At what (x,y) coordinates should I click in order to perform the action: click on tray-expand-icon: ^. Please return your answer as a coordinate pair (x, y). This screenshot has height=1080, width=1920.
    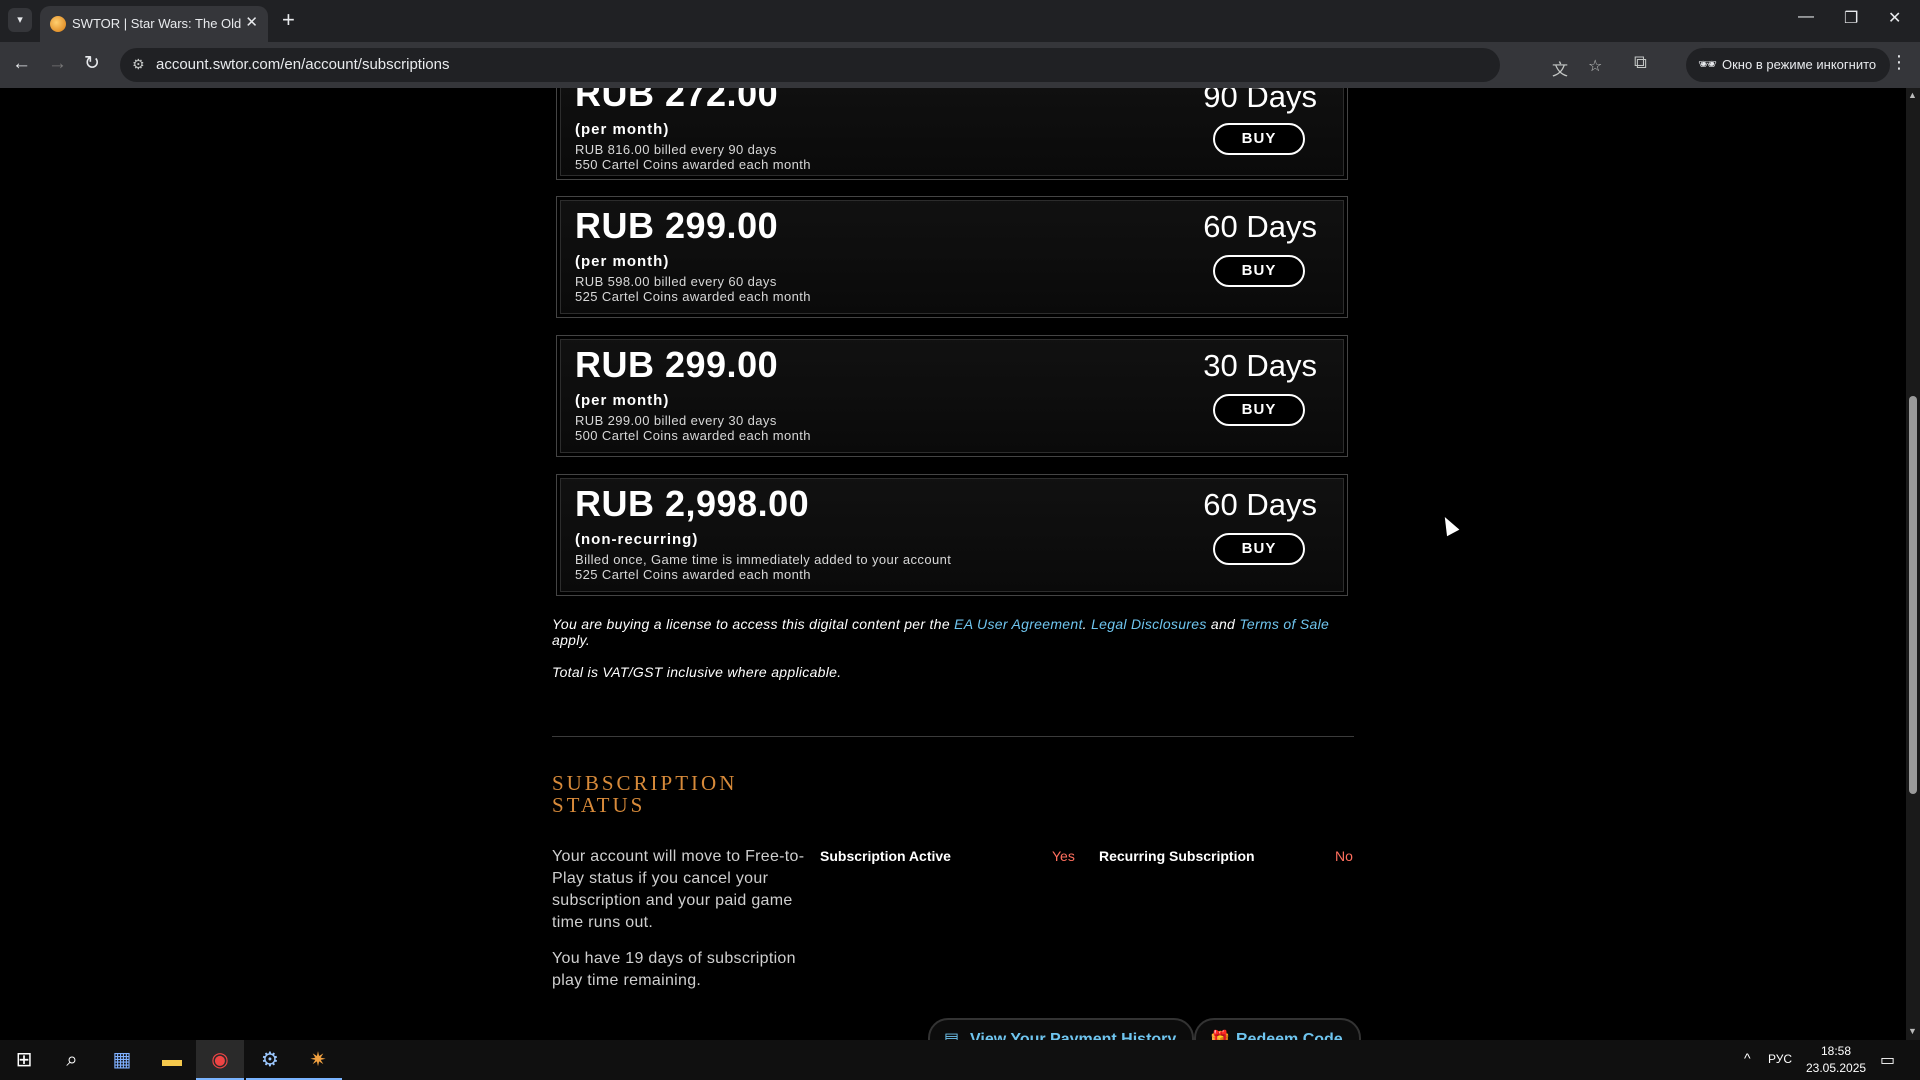
    Looking at the image, I should click on (1747, 1058).